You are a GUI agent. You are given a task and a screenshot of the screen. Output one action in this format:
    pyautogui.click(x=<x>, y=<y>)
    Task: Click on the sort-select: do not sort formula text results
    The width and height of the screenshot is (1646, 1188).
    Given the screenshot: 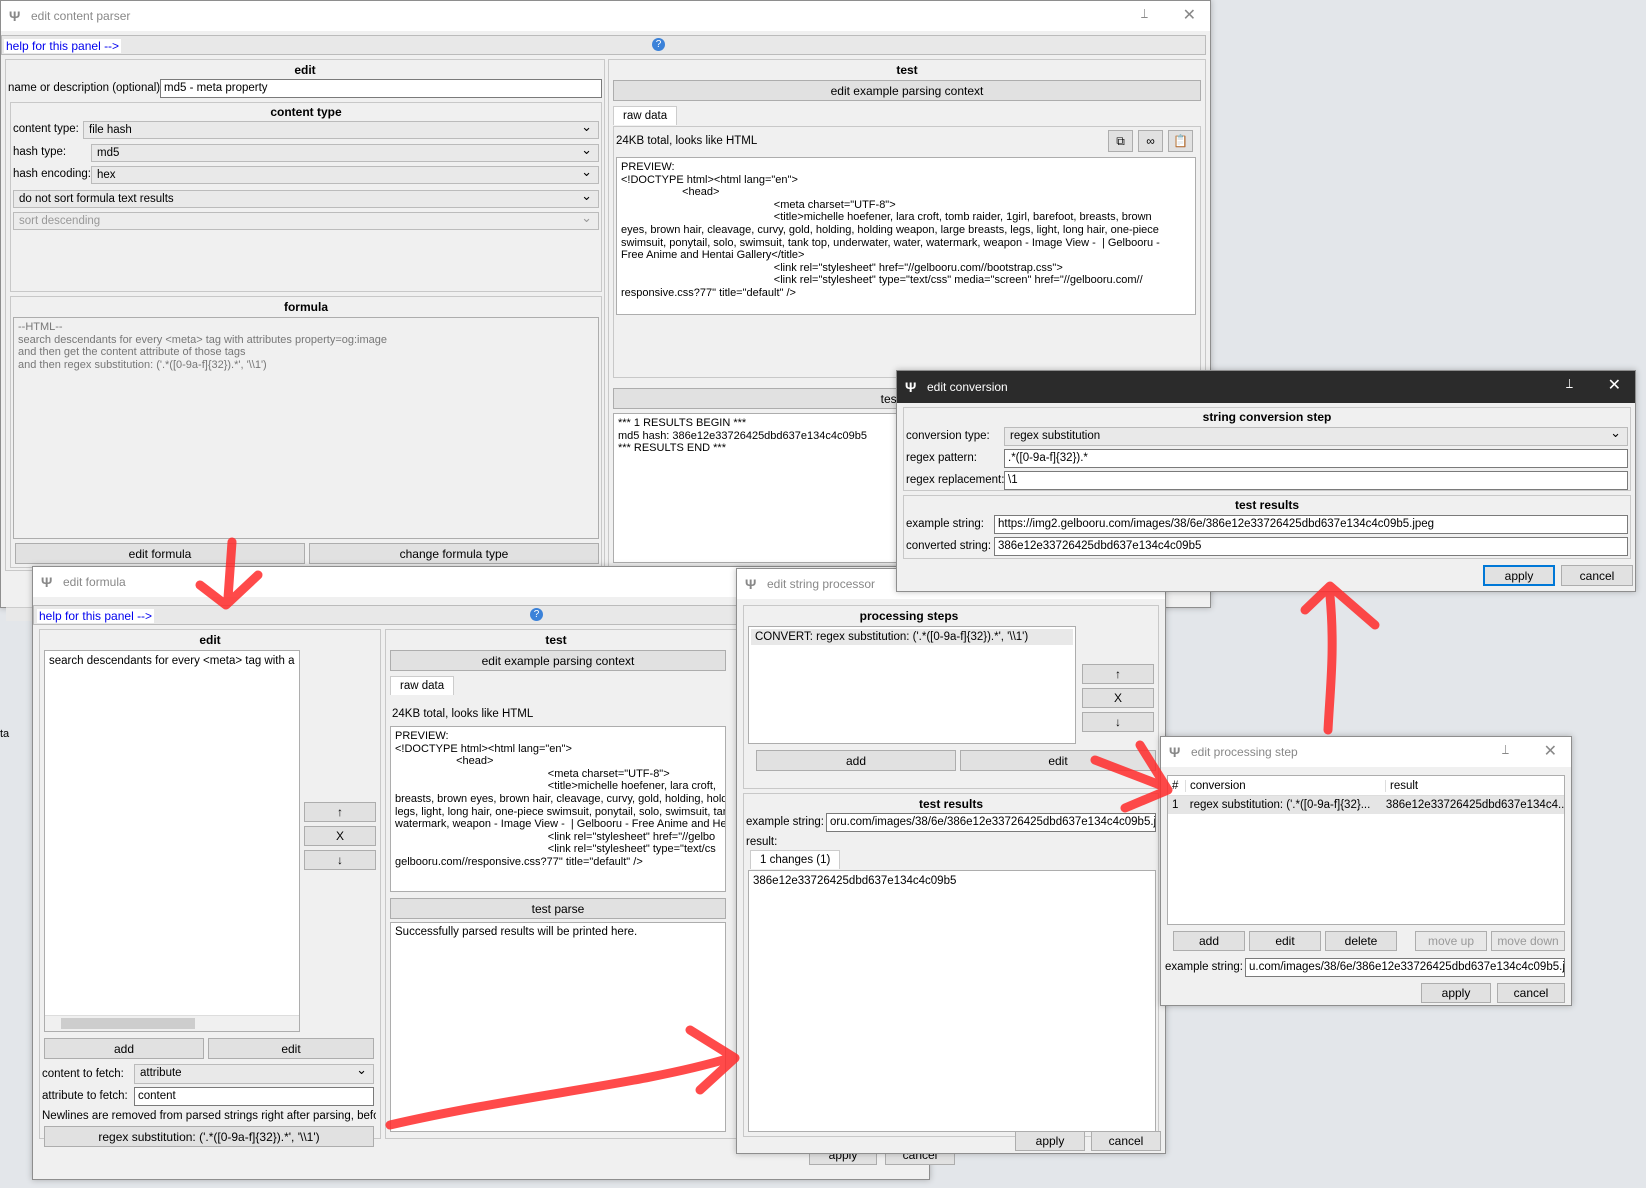 What is the action you would take?
    pyautogui.click(x=306, y=199)
    